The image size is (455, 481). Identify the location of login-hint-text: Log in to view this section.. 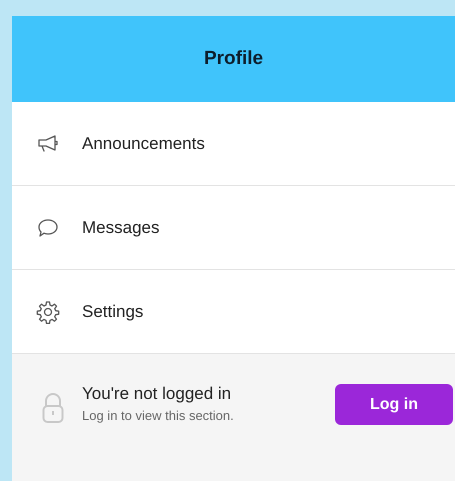
(158, 415).